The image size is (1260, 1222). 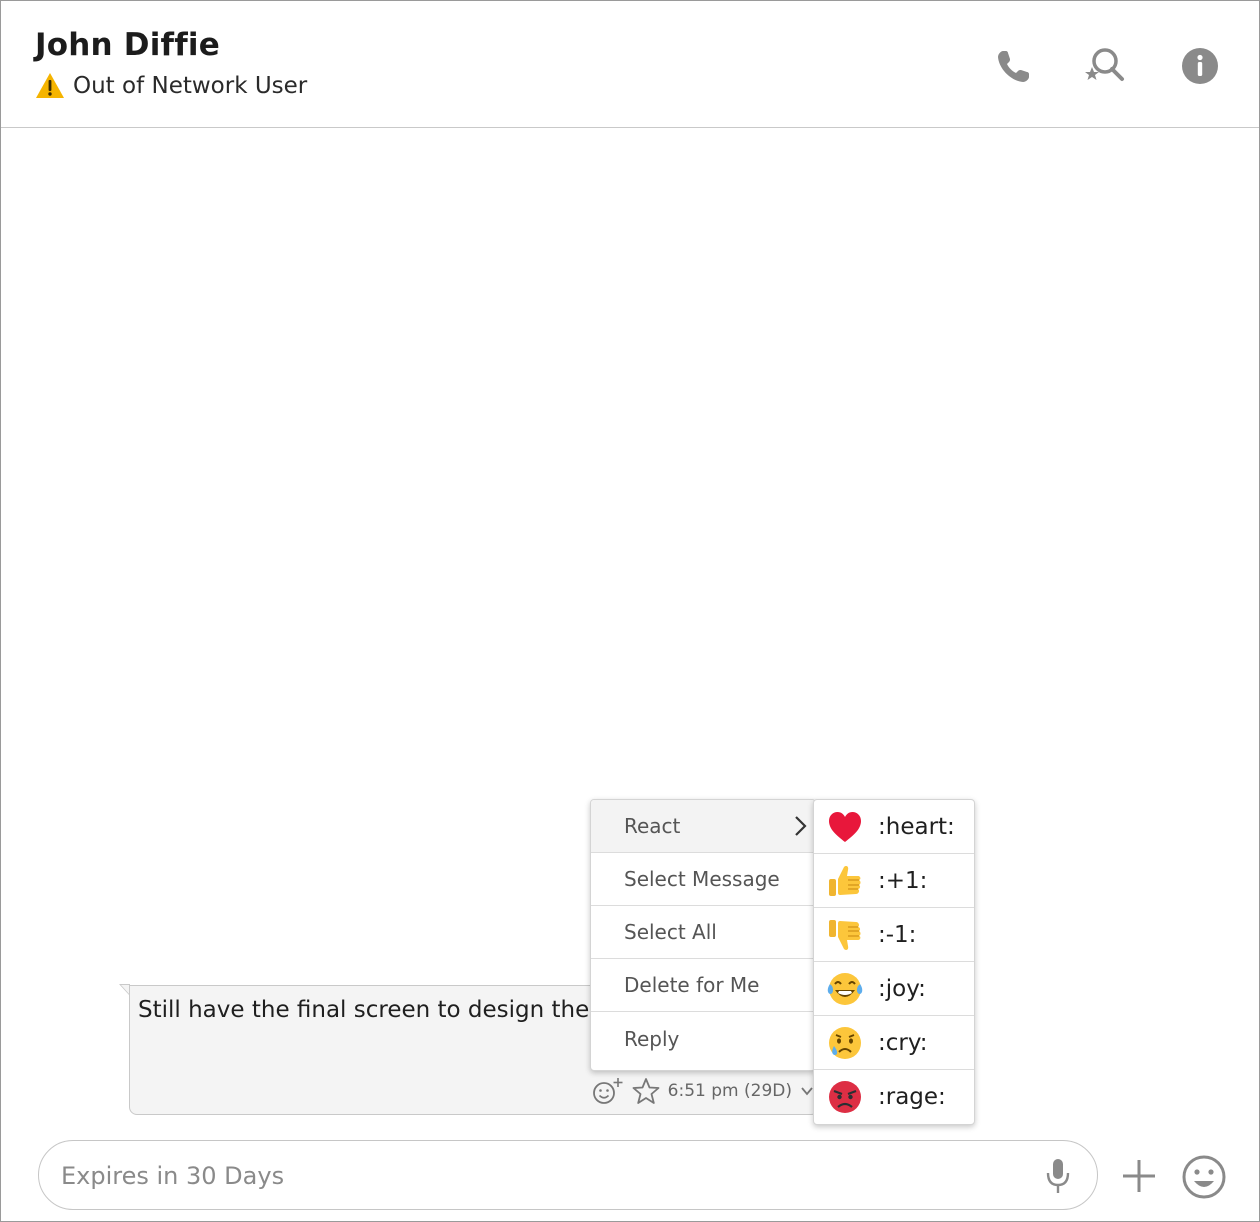 What do you see at coordinates (801, 826) in the screenshot?
I see `chevron-right-icon` at bounding box center [801, 826].